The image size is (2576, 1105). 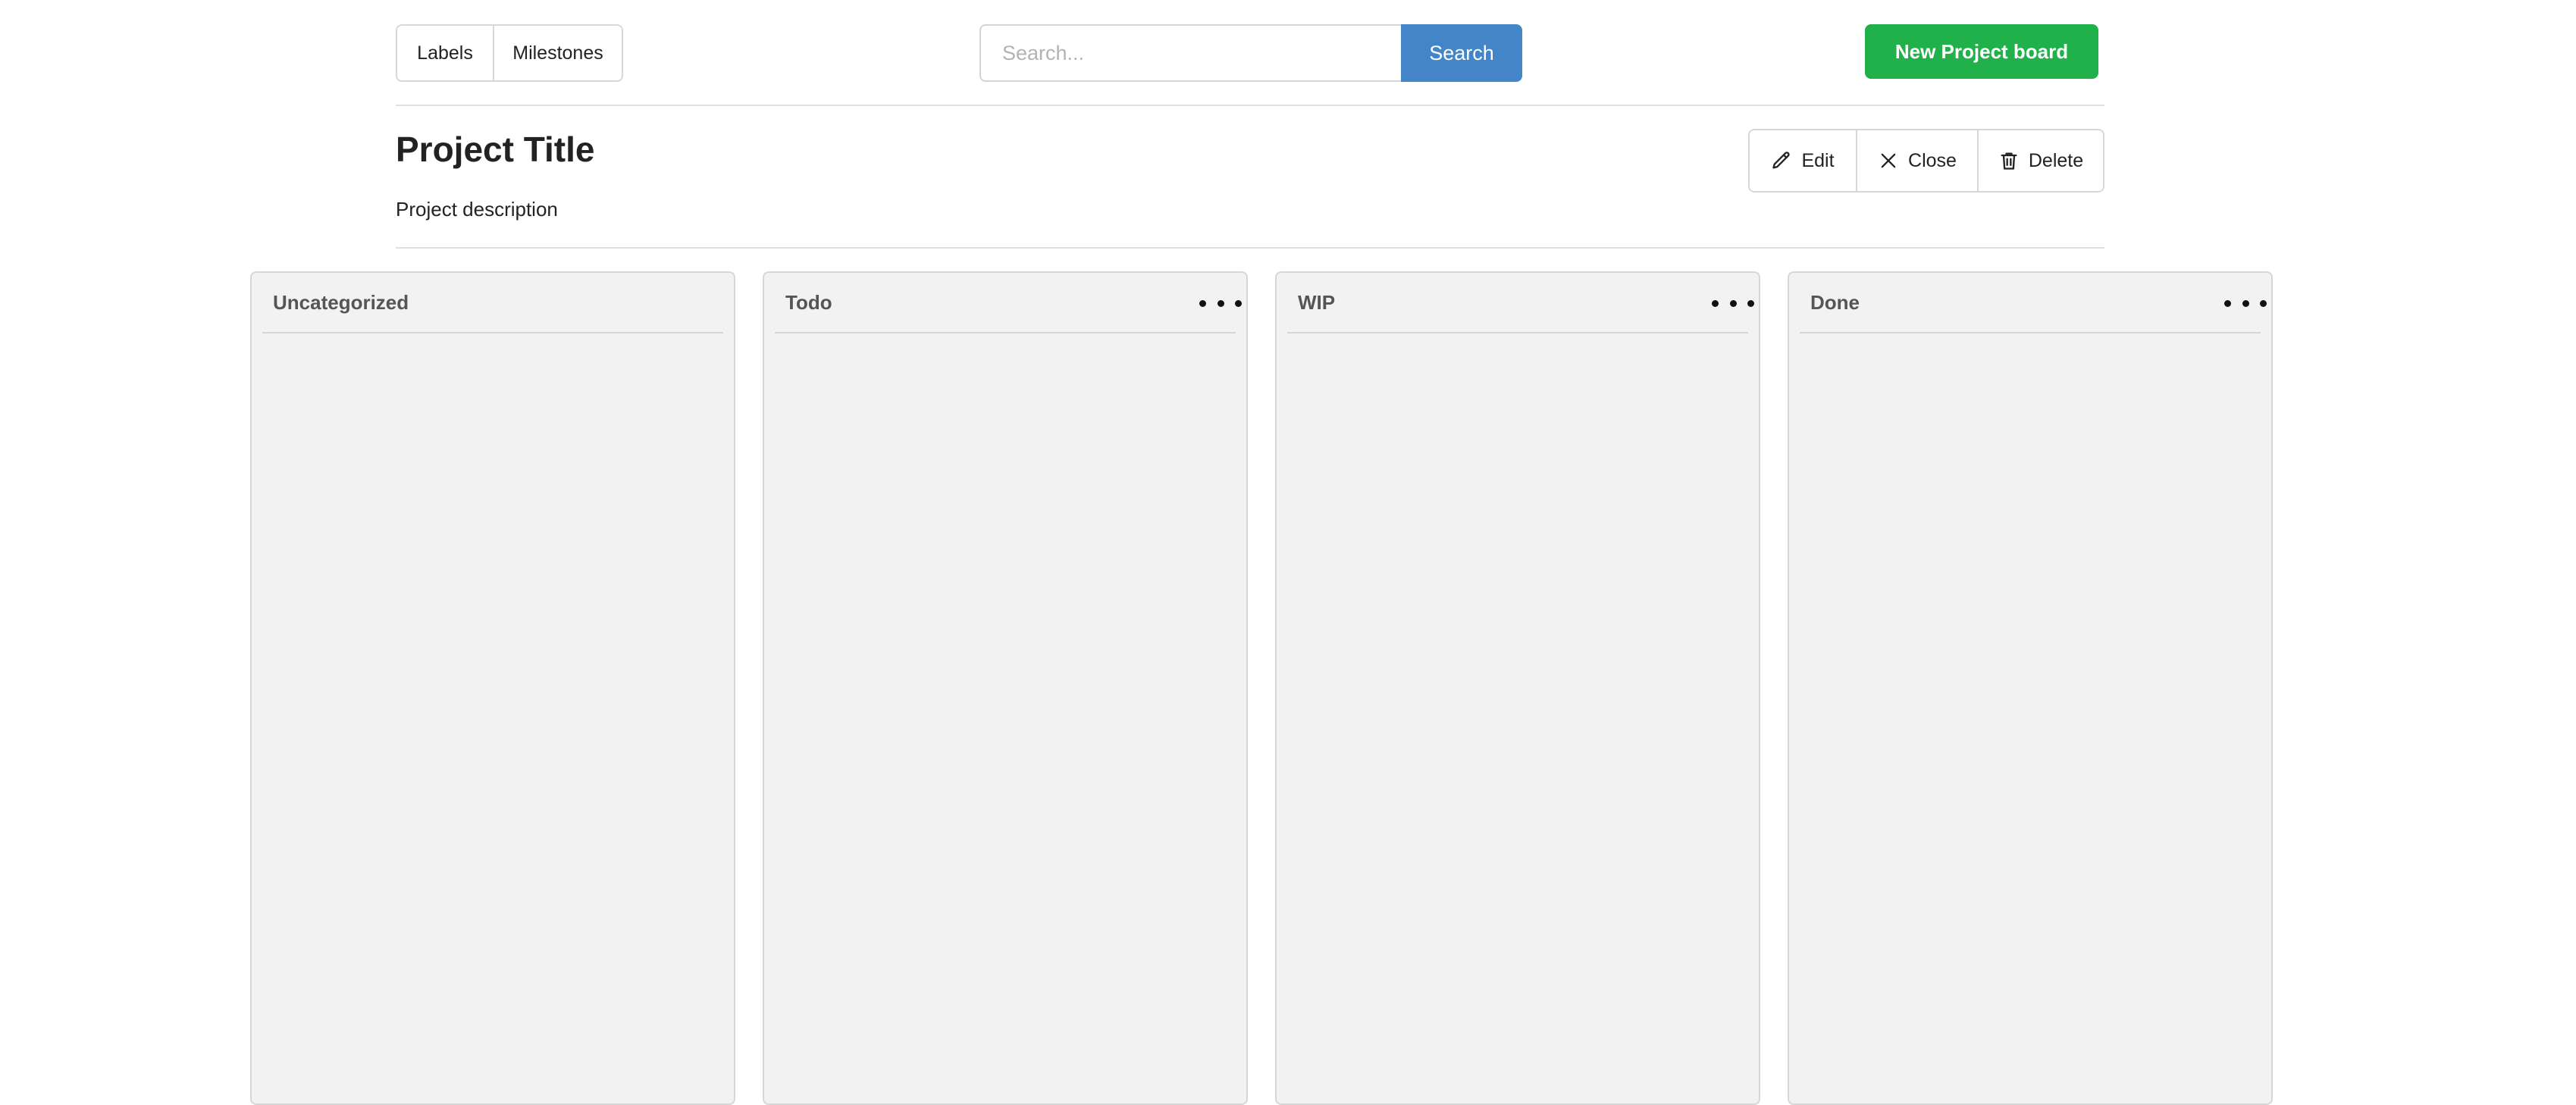 I want to click on x-icon, so click(x=1889, y=160).